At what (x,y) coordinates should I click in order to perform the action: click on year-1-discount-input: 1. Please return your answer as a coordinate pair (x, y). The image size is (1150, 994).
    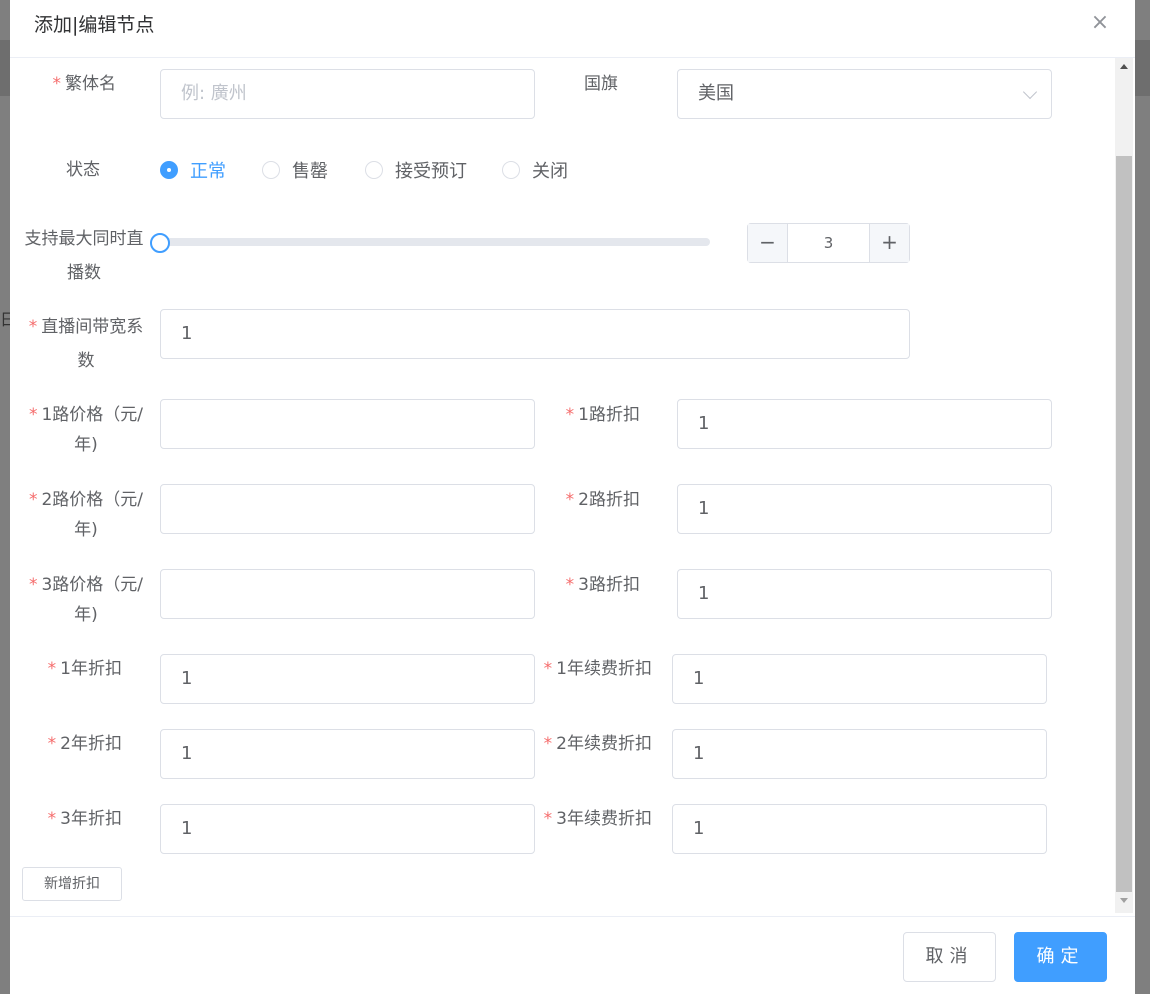
    Looking at the image, I should click on (347, 679).